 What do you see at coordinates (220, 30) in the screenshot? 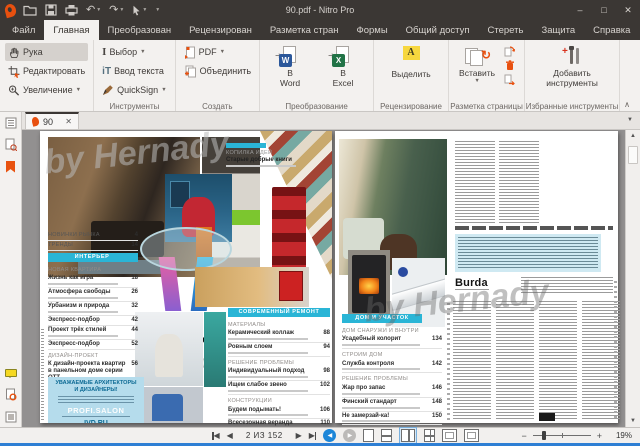
I see `menu-tab: Рецензирован` at bounding box center [220, 30].